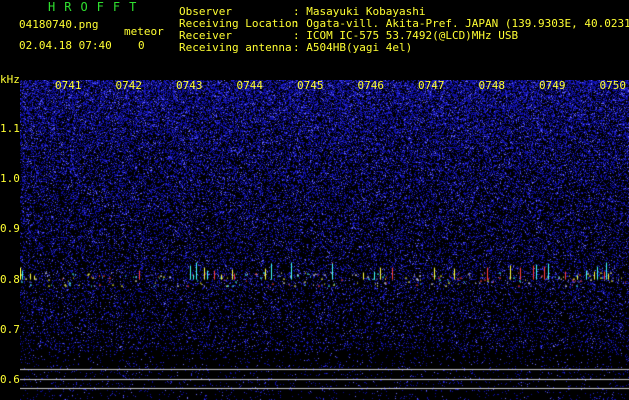  I want to click on y-tick-label: 1.0, so click(10, 179).